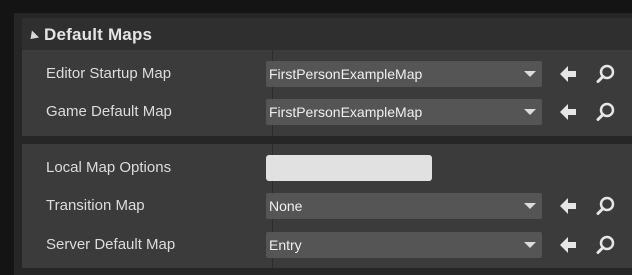 Image resolution: width=632 pixels, height=275 pixels. Describe the element at coordinates (404, 206) in the screenshot. I see `transition-map-combo: None` at that location.